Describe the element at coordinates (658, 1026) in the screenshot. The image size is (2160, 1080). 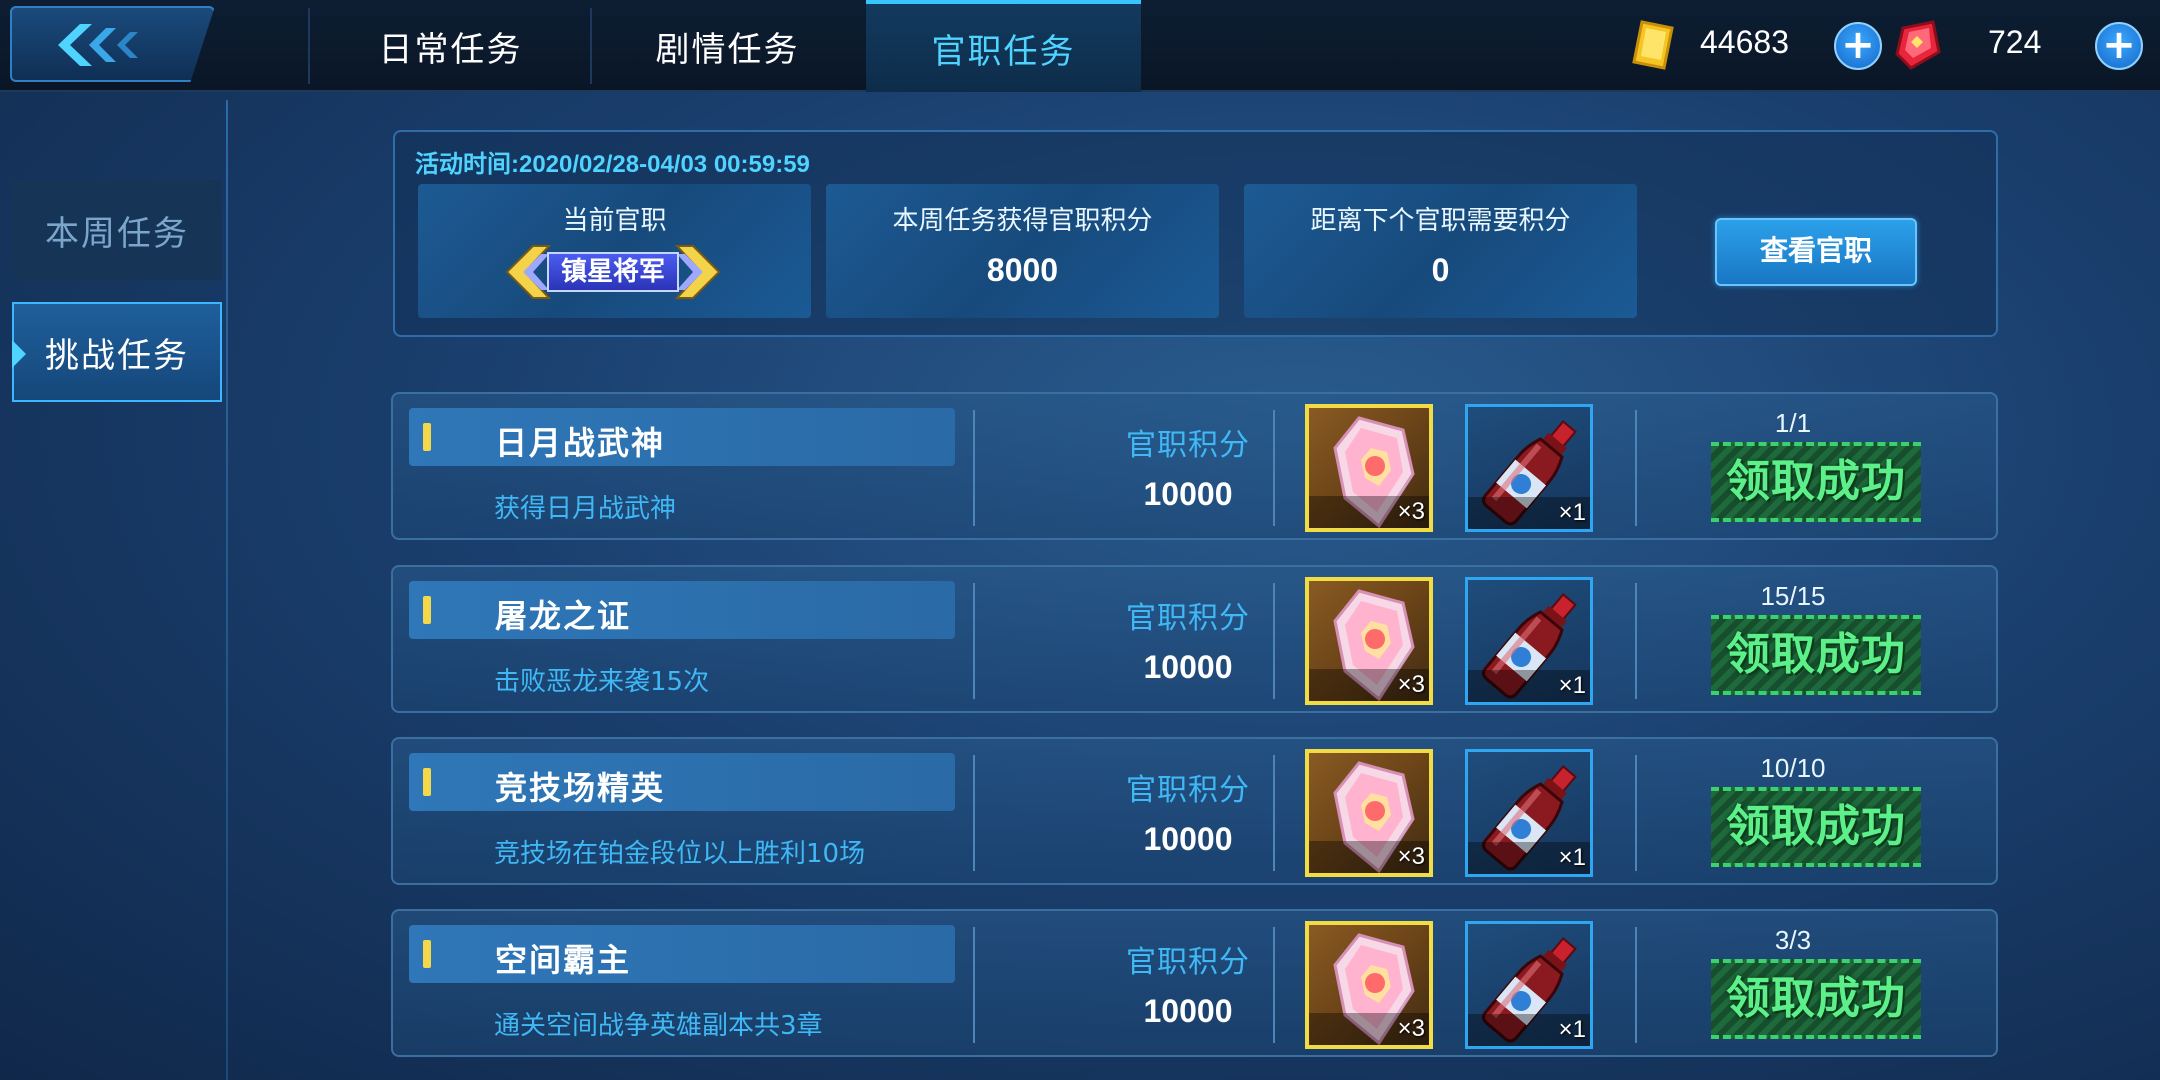
I see `task-description: 通关空间战争英雄副本共3章` at that location.